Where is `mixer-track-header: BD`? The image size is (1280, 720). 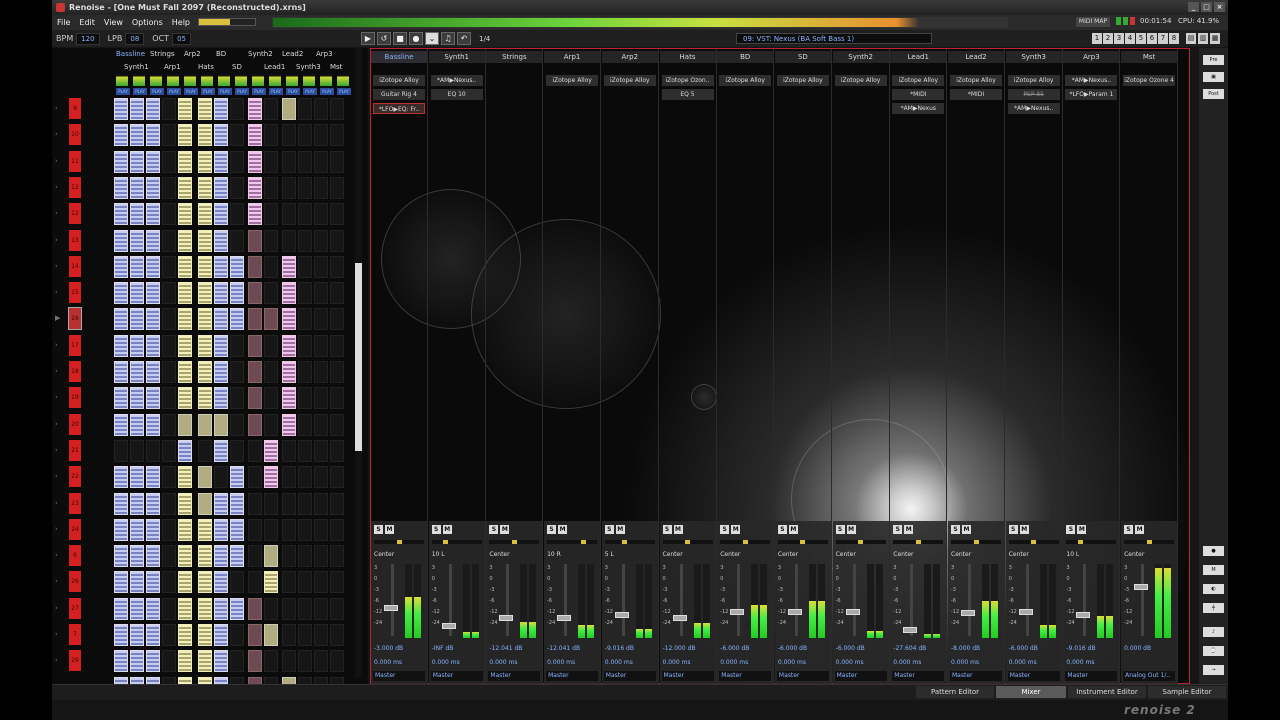 mixer-track-header: BD is located at coordinates (745, 57).